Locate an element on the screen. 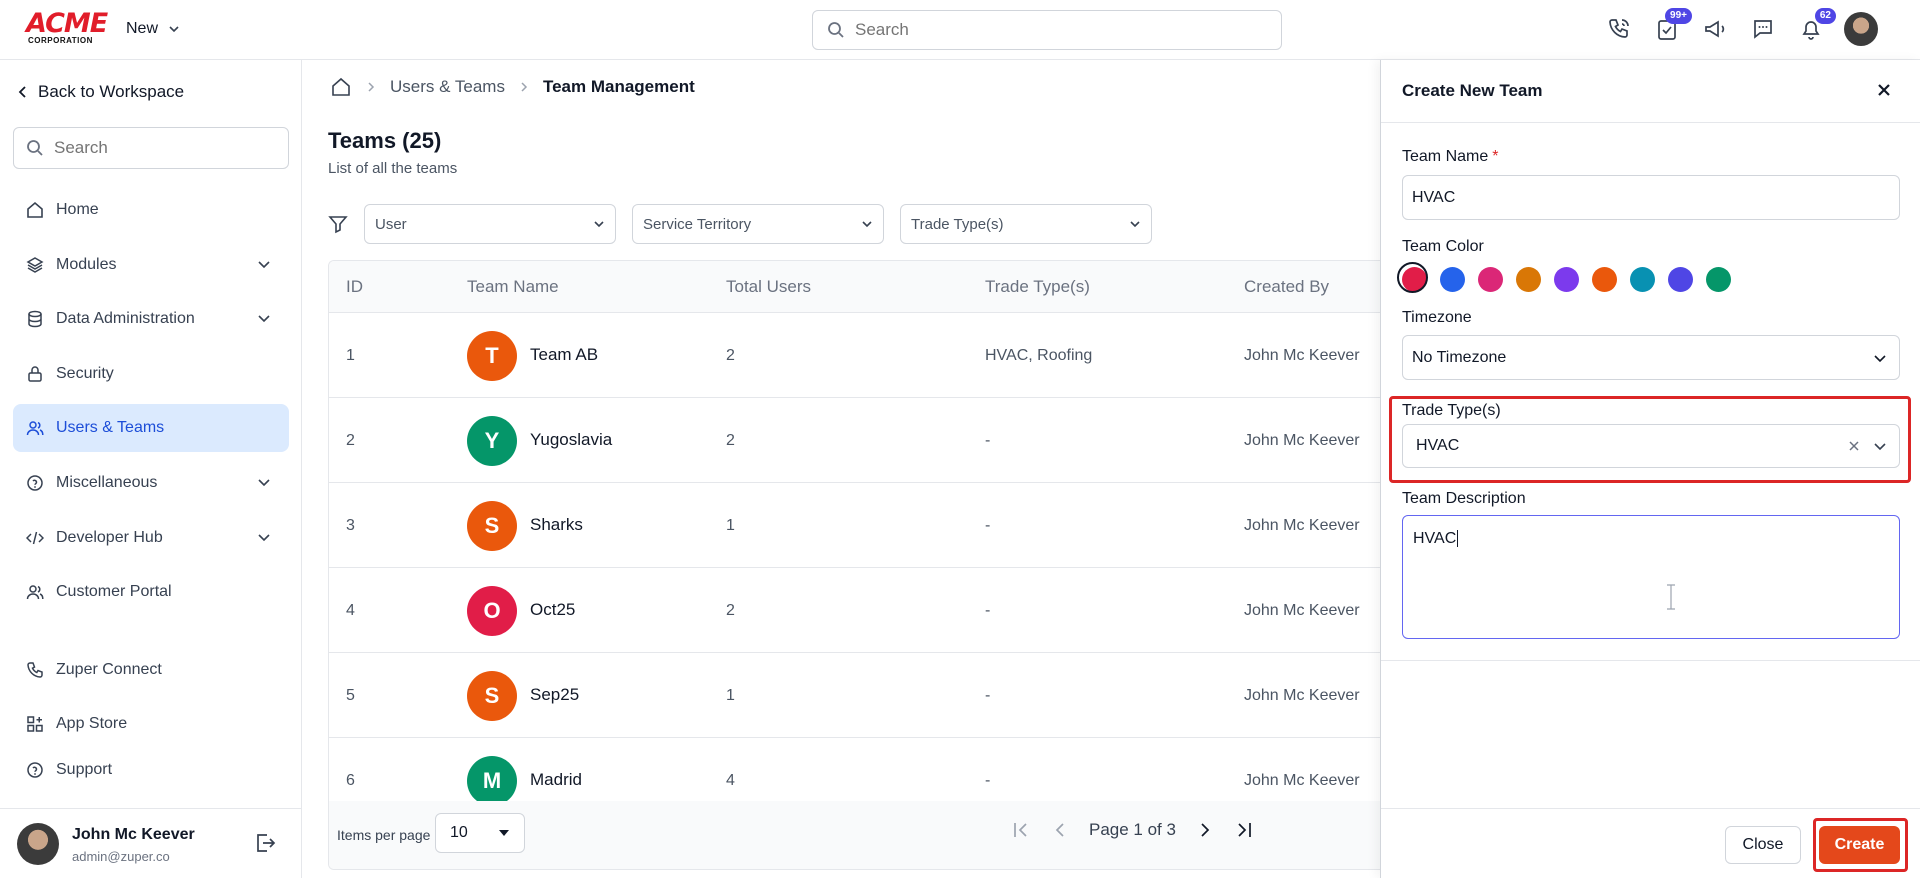 Image resolution: width=1920 pixels, height=878 pixels. required-mark: * is located at coordinates (1495, 156).